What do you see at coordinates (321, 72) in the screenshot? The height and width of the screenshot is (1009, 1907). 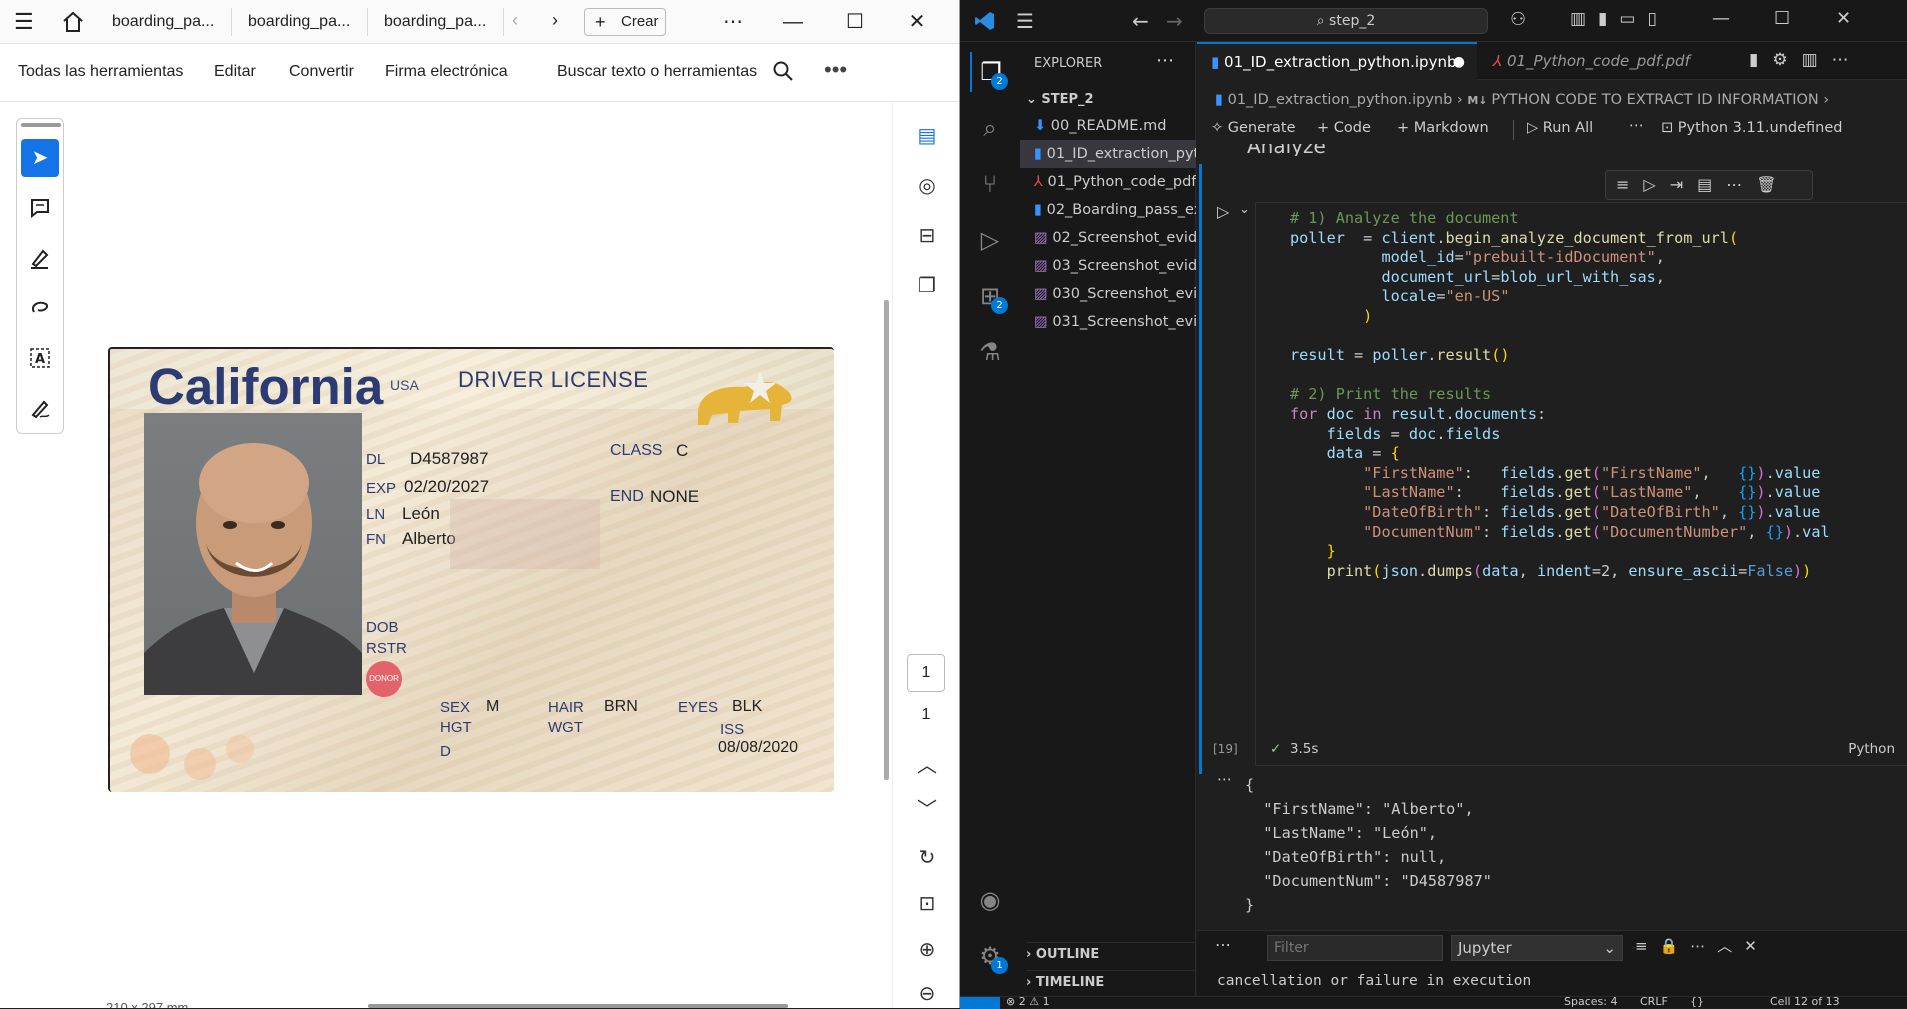 I see `menu-convert: Convertir` at bounding box center [321, 72].